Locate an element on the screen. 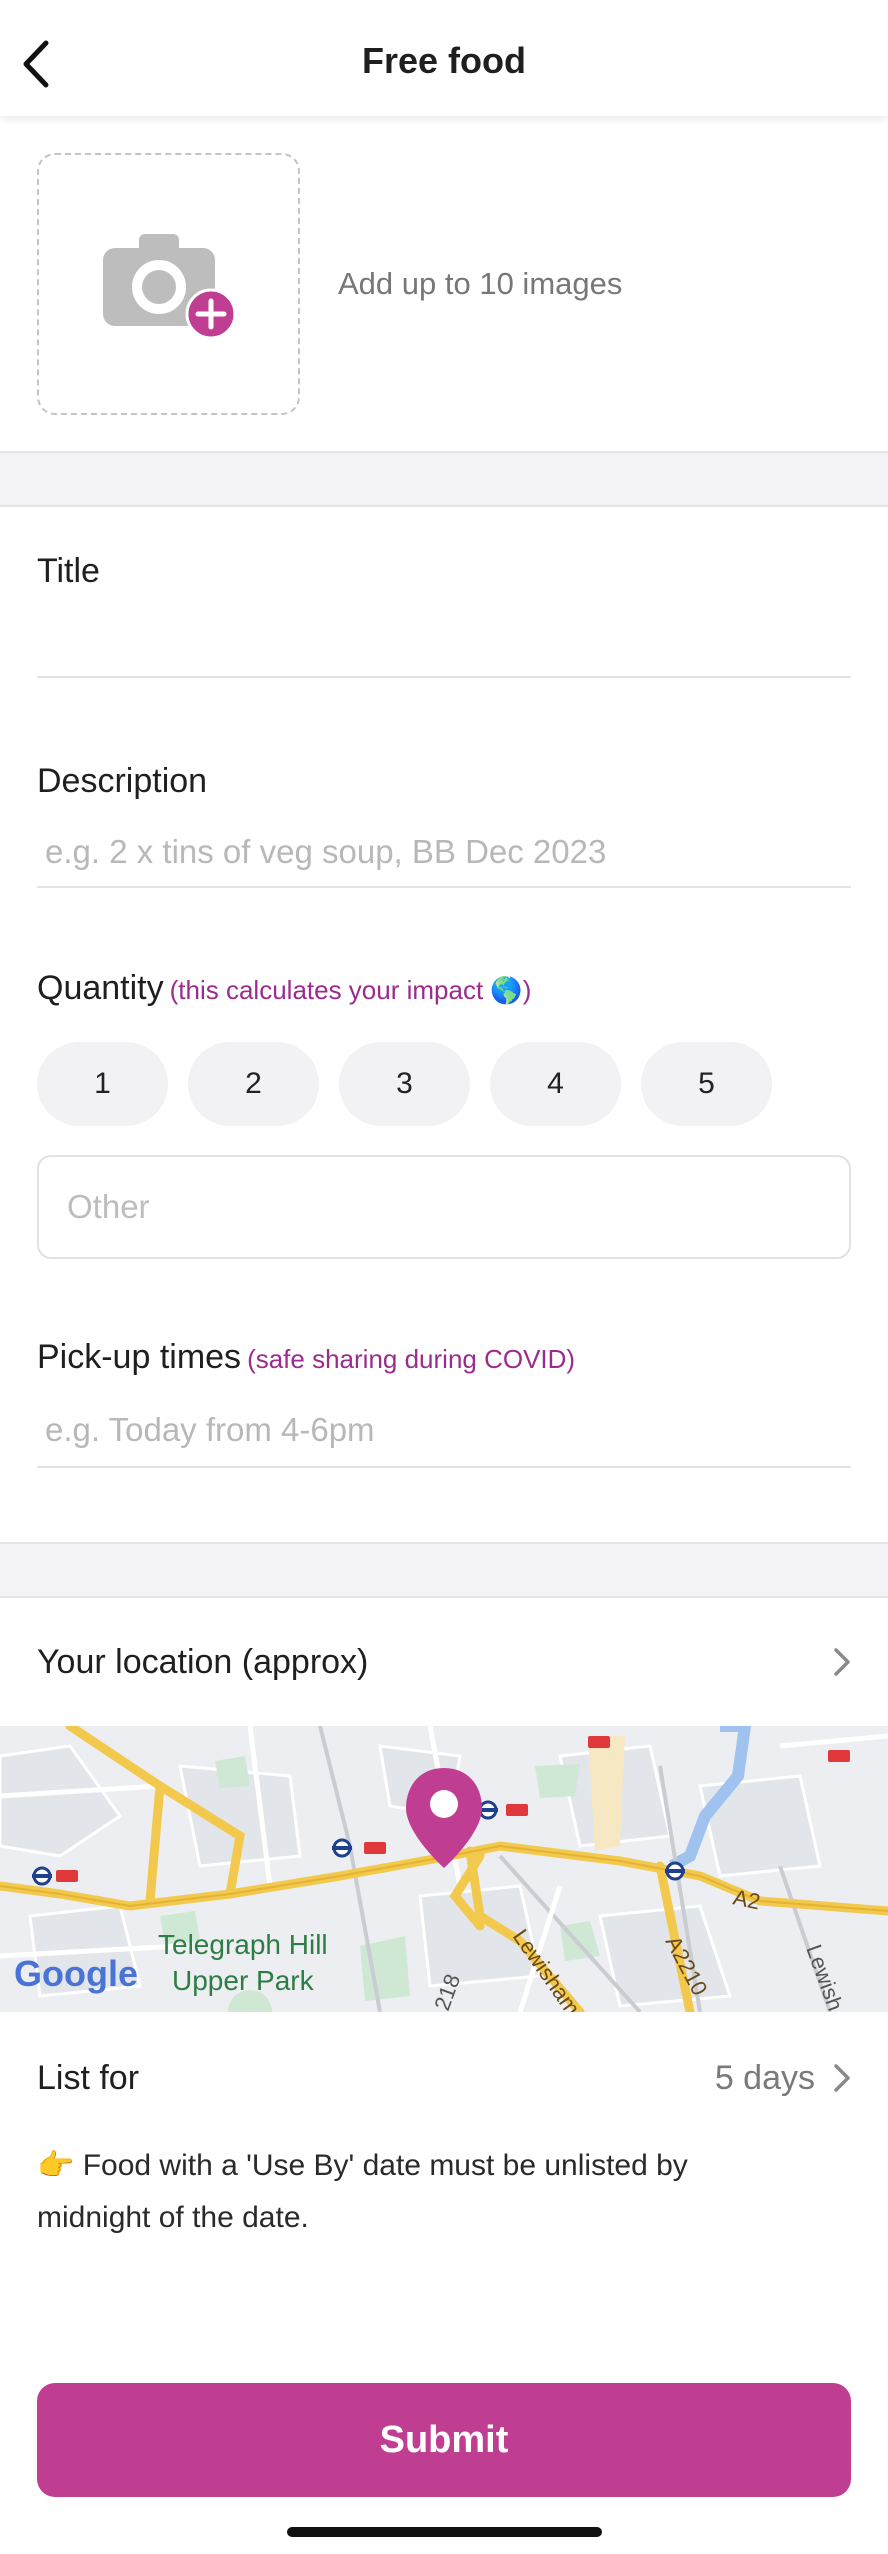 Image resolution: width=888 pixels, height=2554 pixels. quantity-label: Quantity (this calculates your impact 🌎) is located at coordinates (284, 988).